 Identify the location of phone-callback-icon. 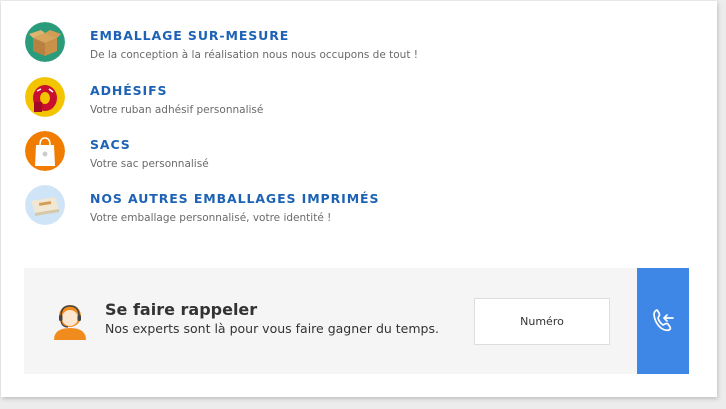
(663, 321).